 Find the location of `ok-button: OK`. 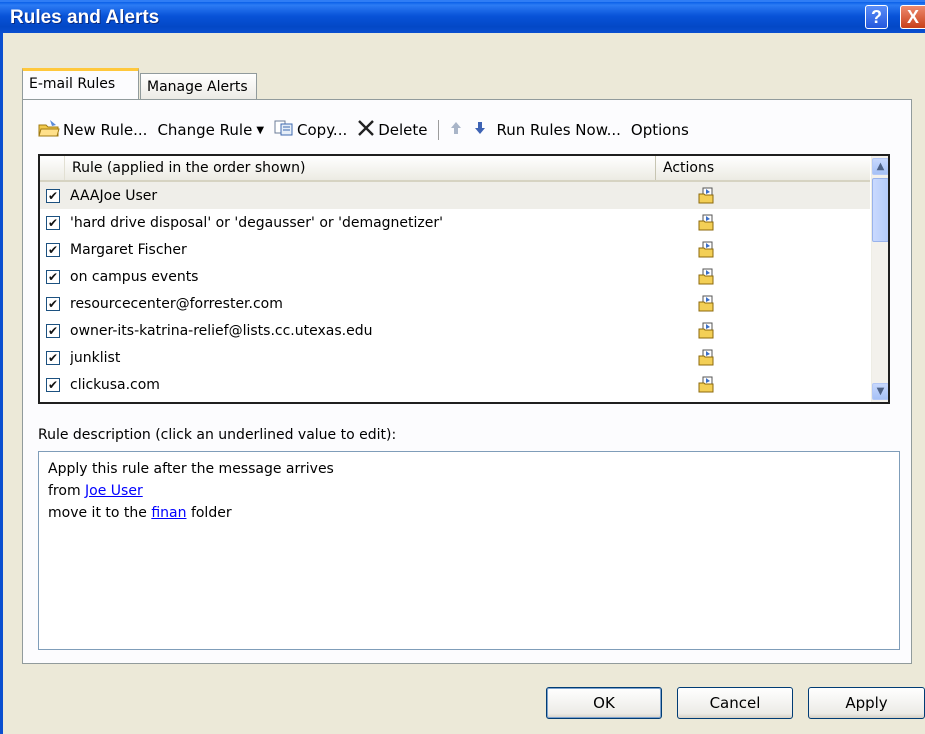

ok-button: OK is located at coordinates (604, 703).